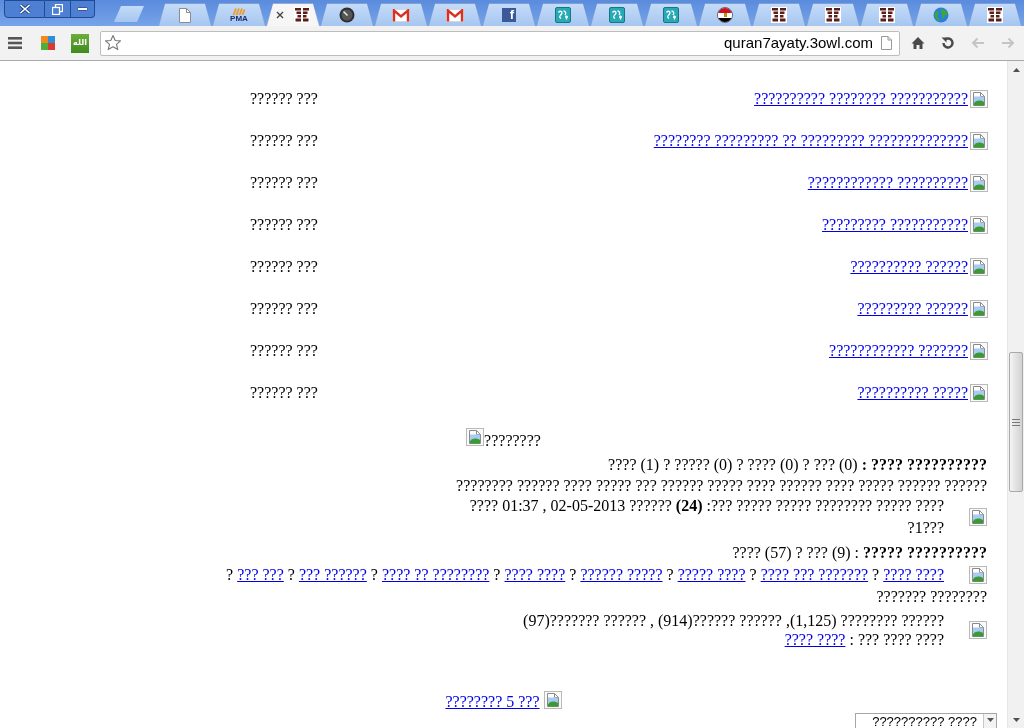  What do you see at coordinates (733, 620) in the screenshot?
I see `site-stats: (97)??????? ?????? , (914)?????? ?????? ,(1,125) ???????? ??????` at bounding box center [733, 620].